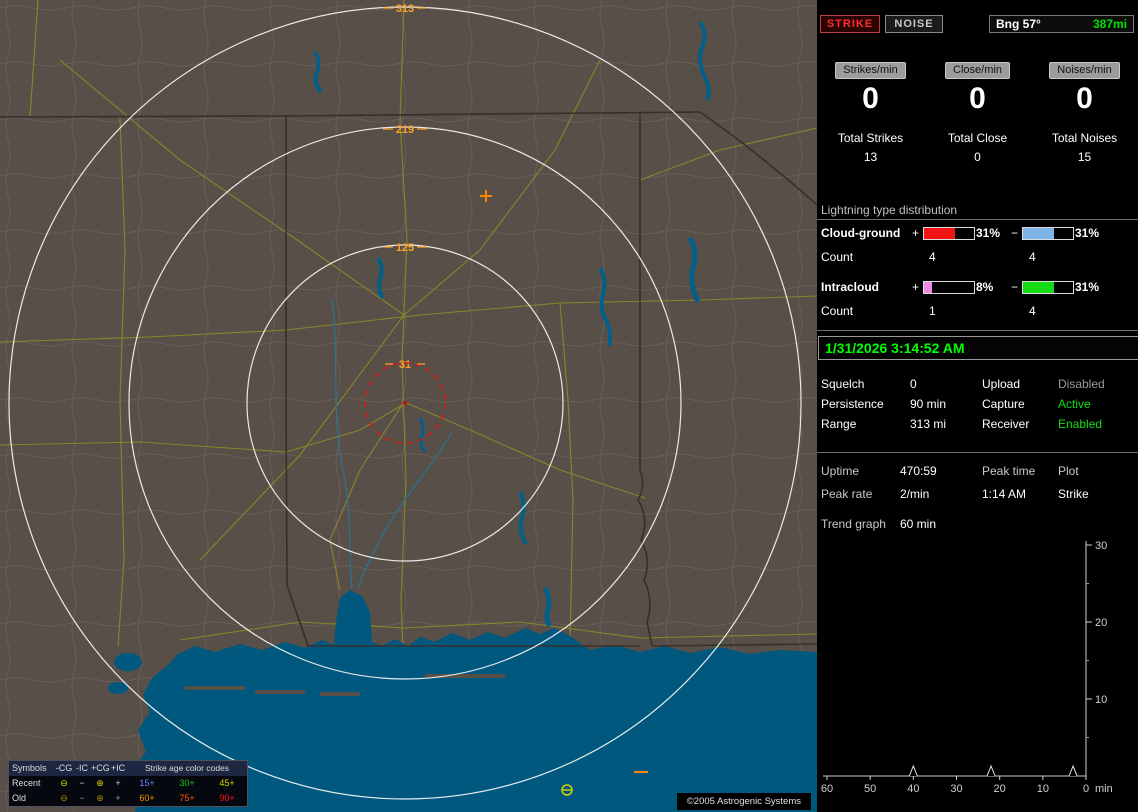 Image resolution: width=1138 pixels, height=812 pixels. I want to click on age-code-45: 45+, so click(227, 783).